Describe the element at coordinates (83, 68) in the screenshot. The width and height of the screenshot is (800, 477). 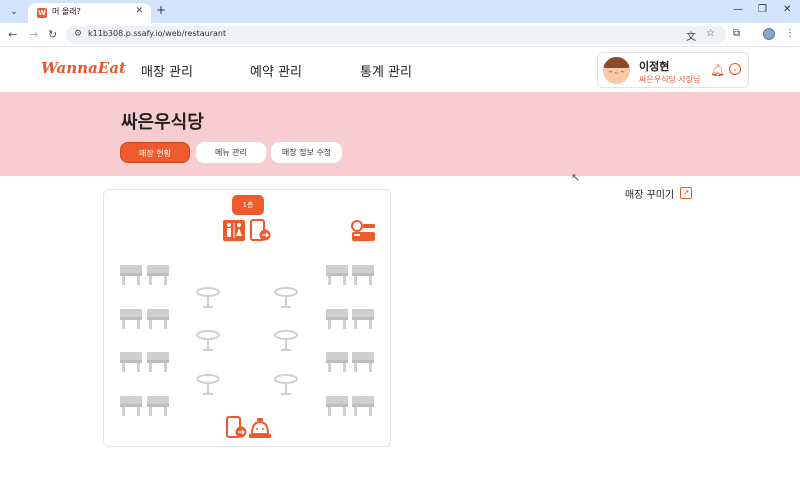
I see `logo: WannaEat` at that location.